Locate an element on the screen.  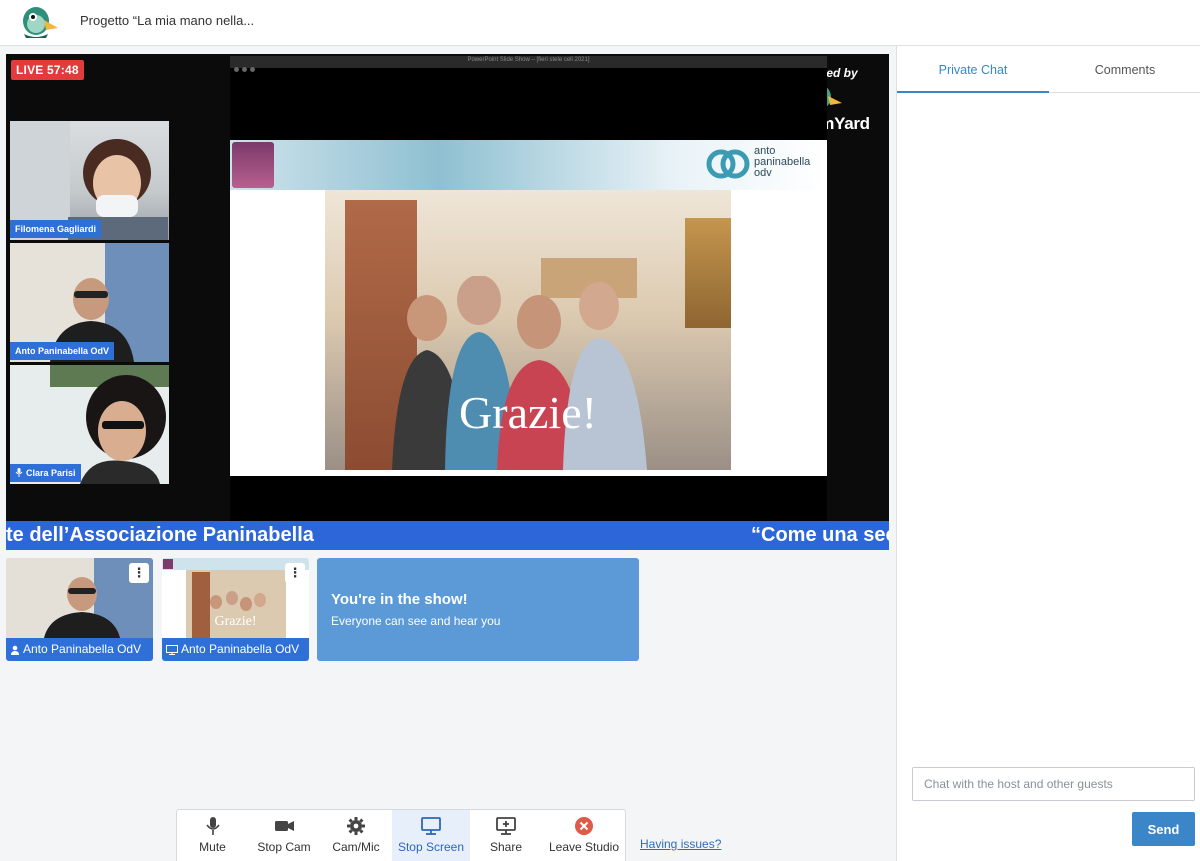
mute-label: Mute is located at coordinates (212, 847).